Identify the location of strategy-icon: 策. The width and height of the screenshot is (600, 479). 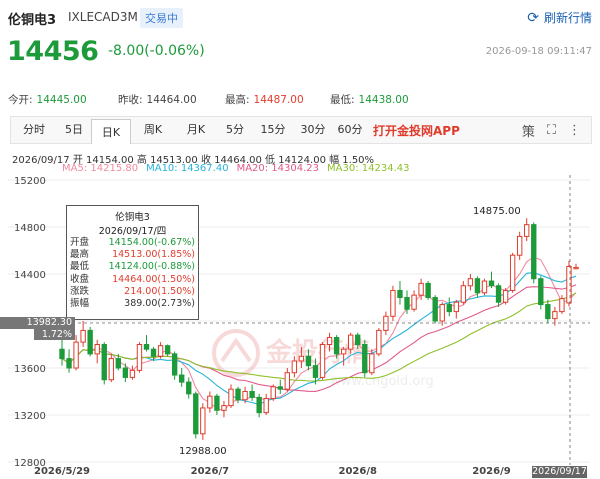
(528, 130).